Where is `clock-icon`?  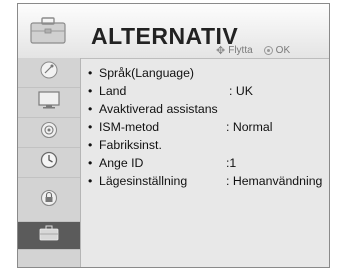
clock-icon is located at coordinates (49, 162).